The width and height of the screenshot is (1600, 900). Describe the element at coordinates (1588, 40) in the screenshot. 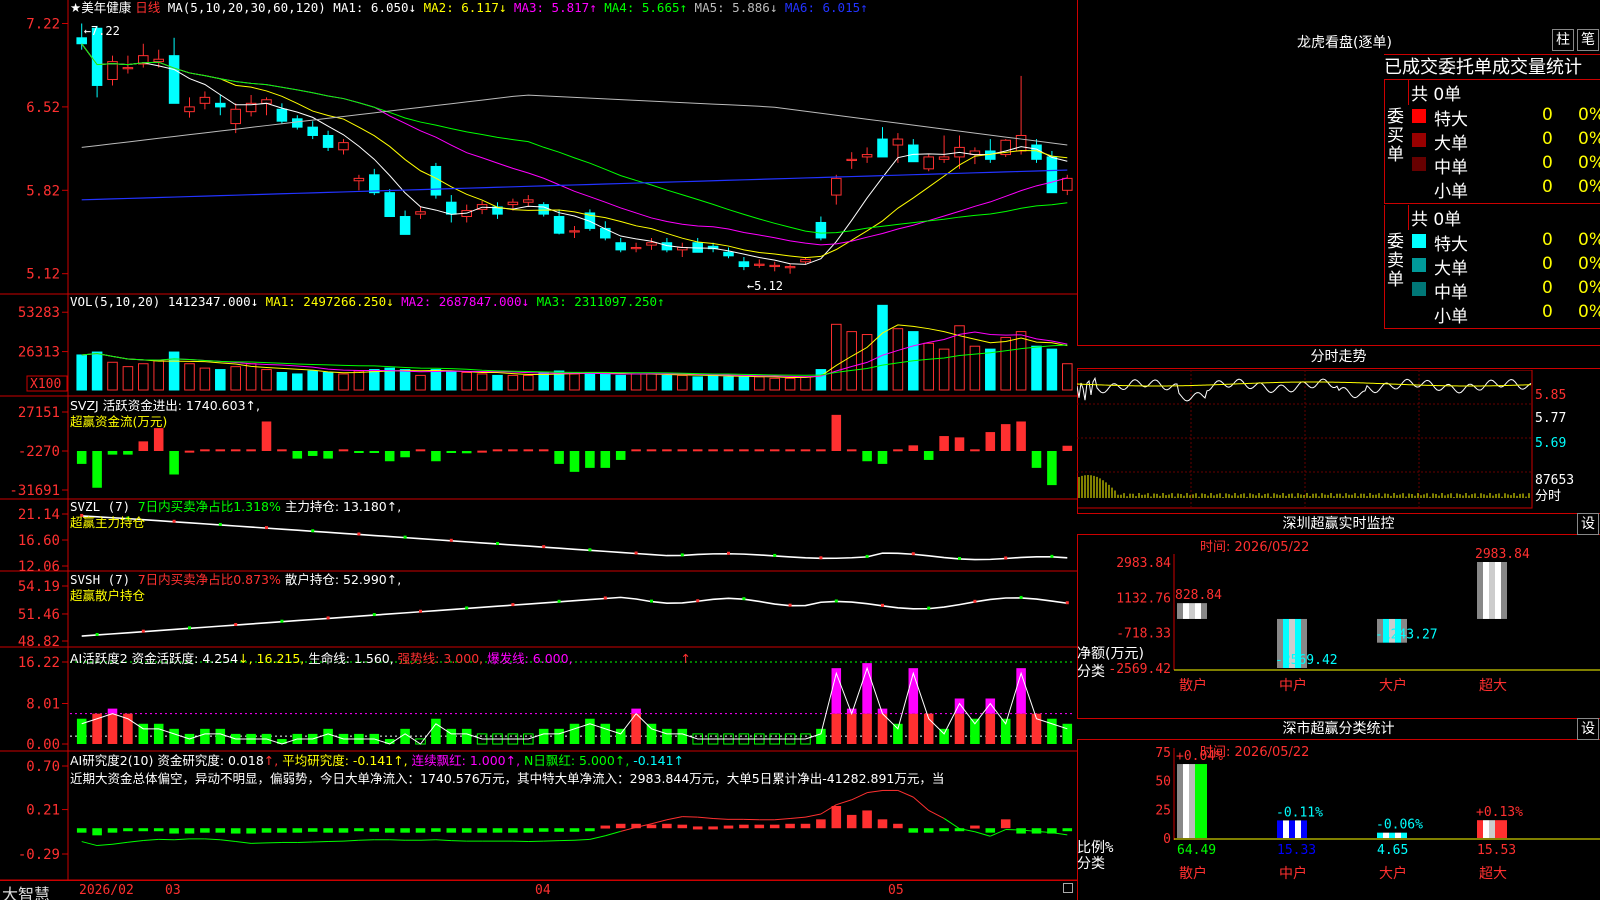

I see `tick-mode-button: 笔` at that location.